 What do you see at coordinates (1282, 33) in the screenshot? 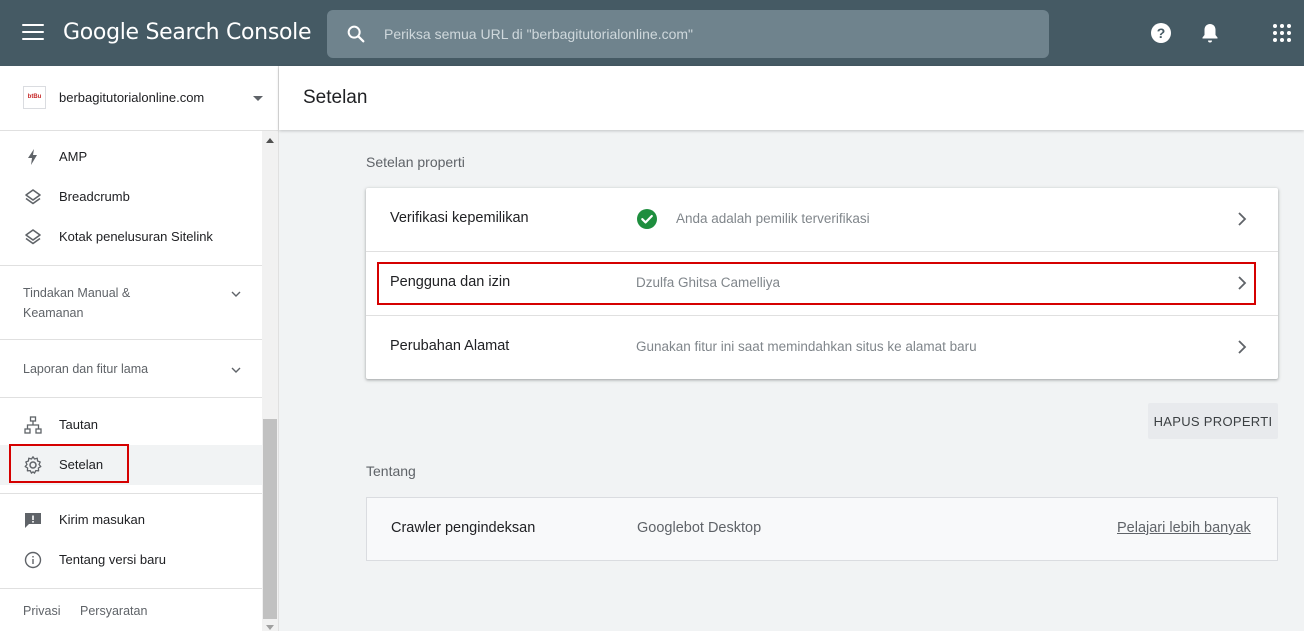
I see `apps-grid-icon` at bounding box center [1282, 33].